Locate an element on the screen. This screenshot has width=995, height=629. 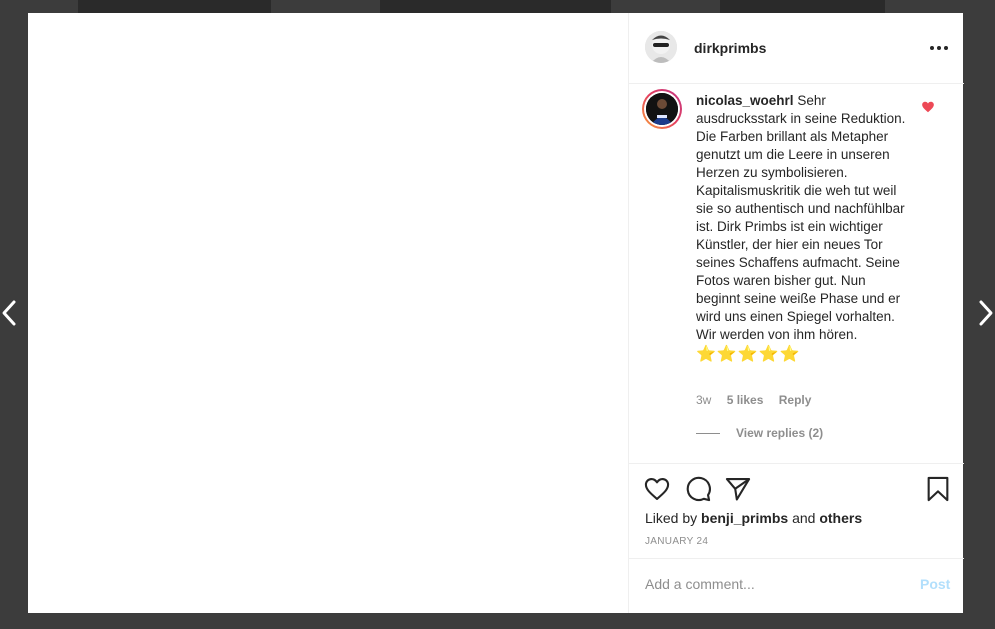
more-icon is located at coordinates (939, 48).